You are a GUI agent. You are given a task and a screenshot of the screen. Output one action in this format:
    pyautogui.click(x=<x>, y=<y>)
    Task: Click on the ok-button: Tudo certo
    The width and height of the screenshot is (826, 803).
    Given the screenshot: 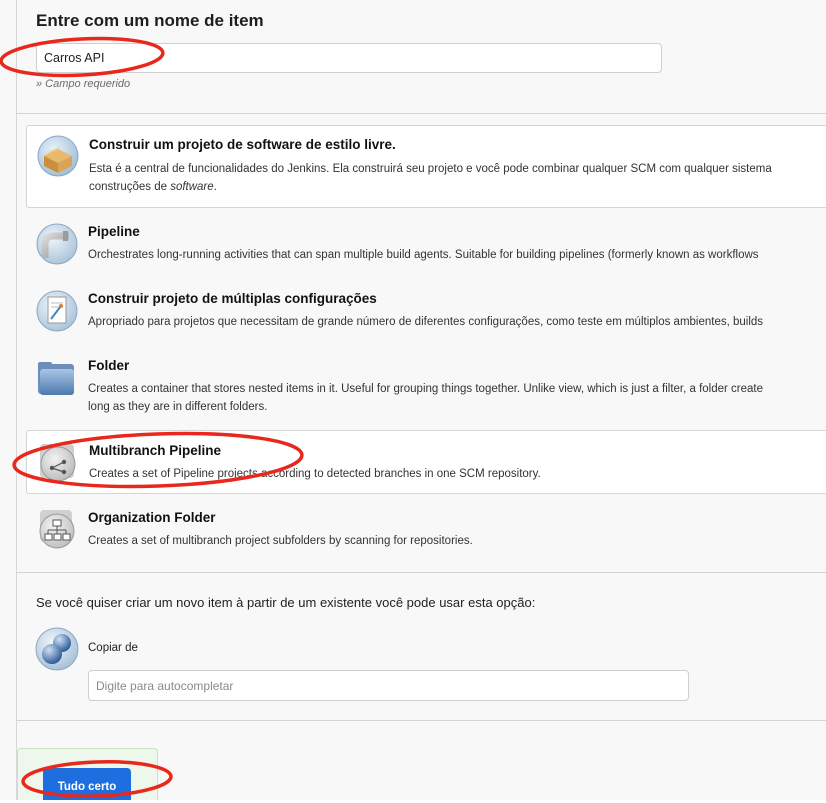 What is the action you would take?
    pyautogui.click(x=87, y=784)
    